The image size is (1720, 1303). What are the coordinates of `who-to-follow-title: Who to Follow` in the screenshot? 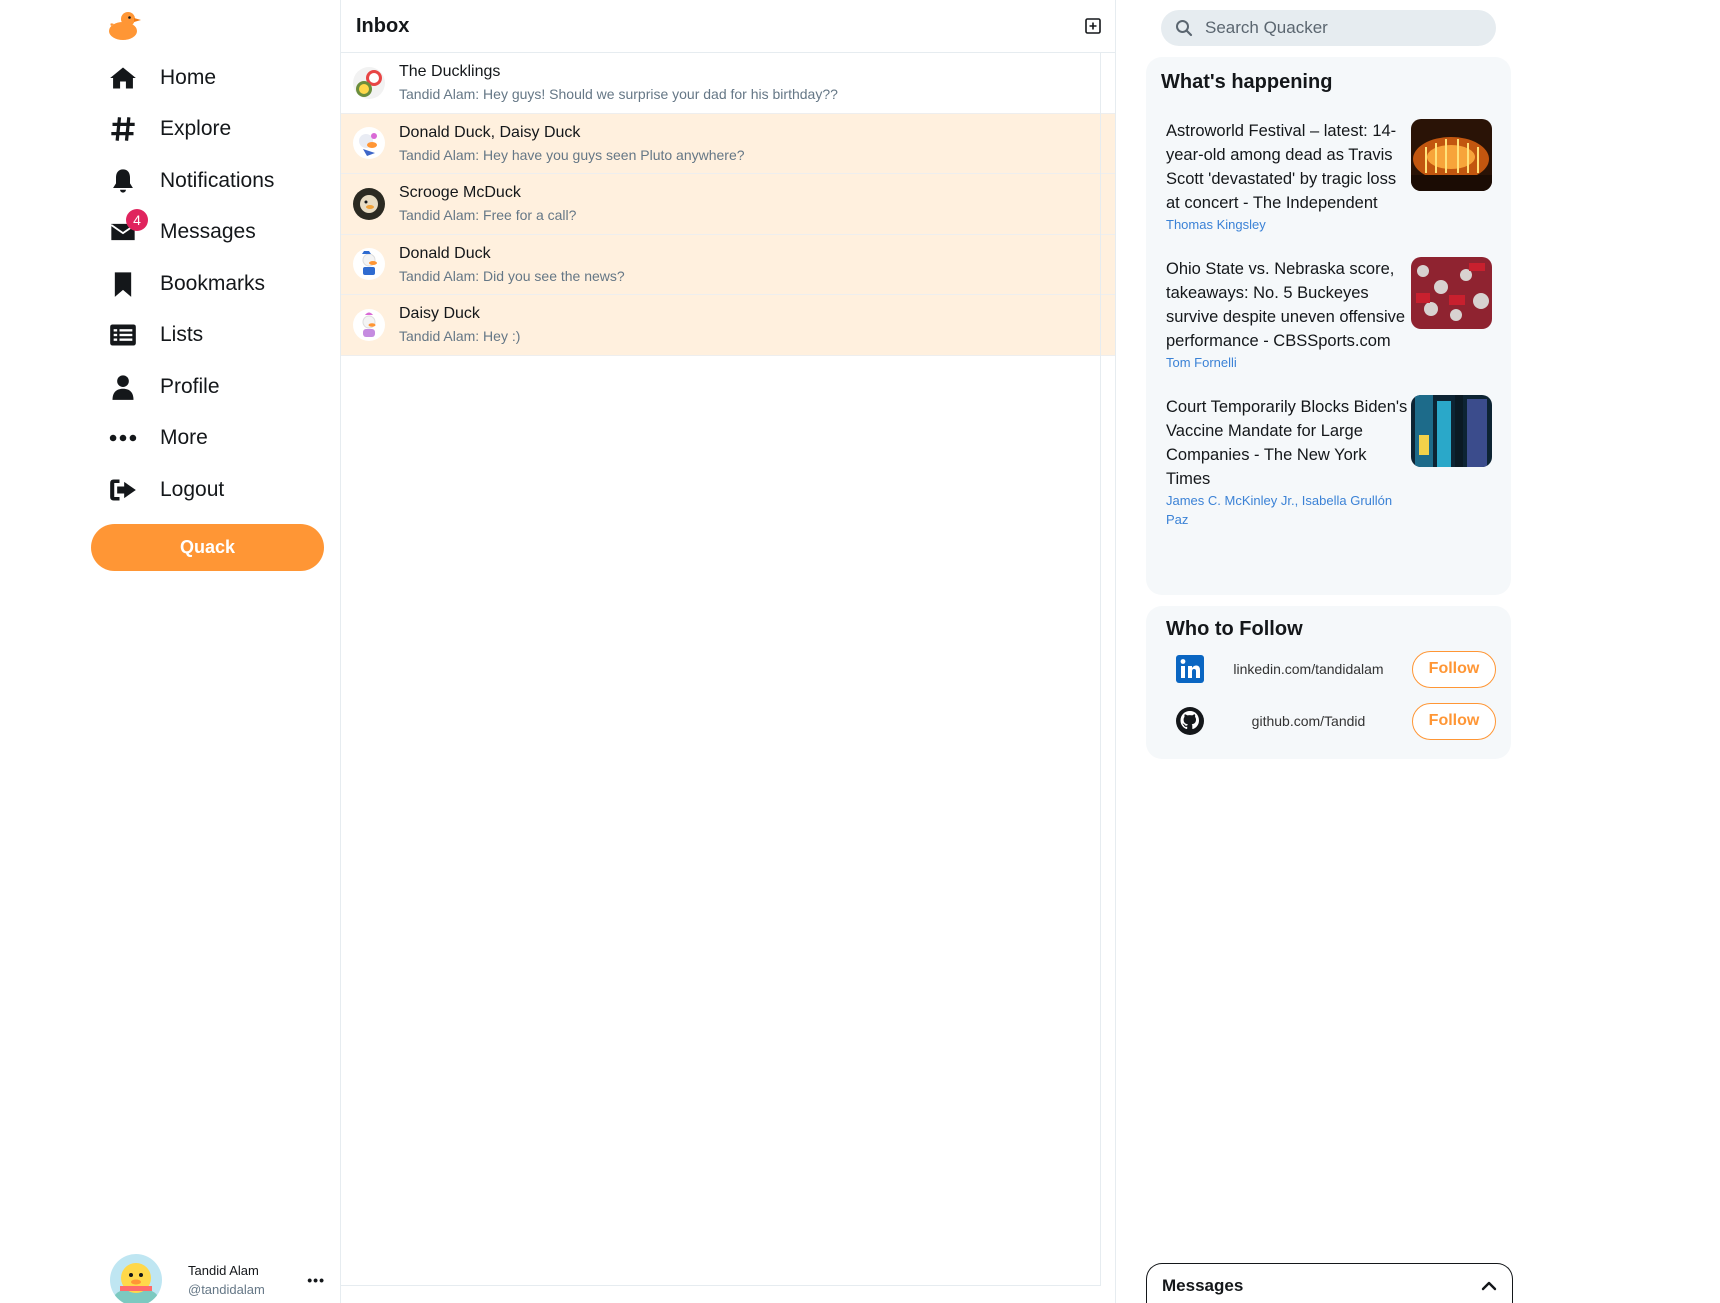 It's located at (1234, 629).